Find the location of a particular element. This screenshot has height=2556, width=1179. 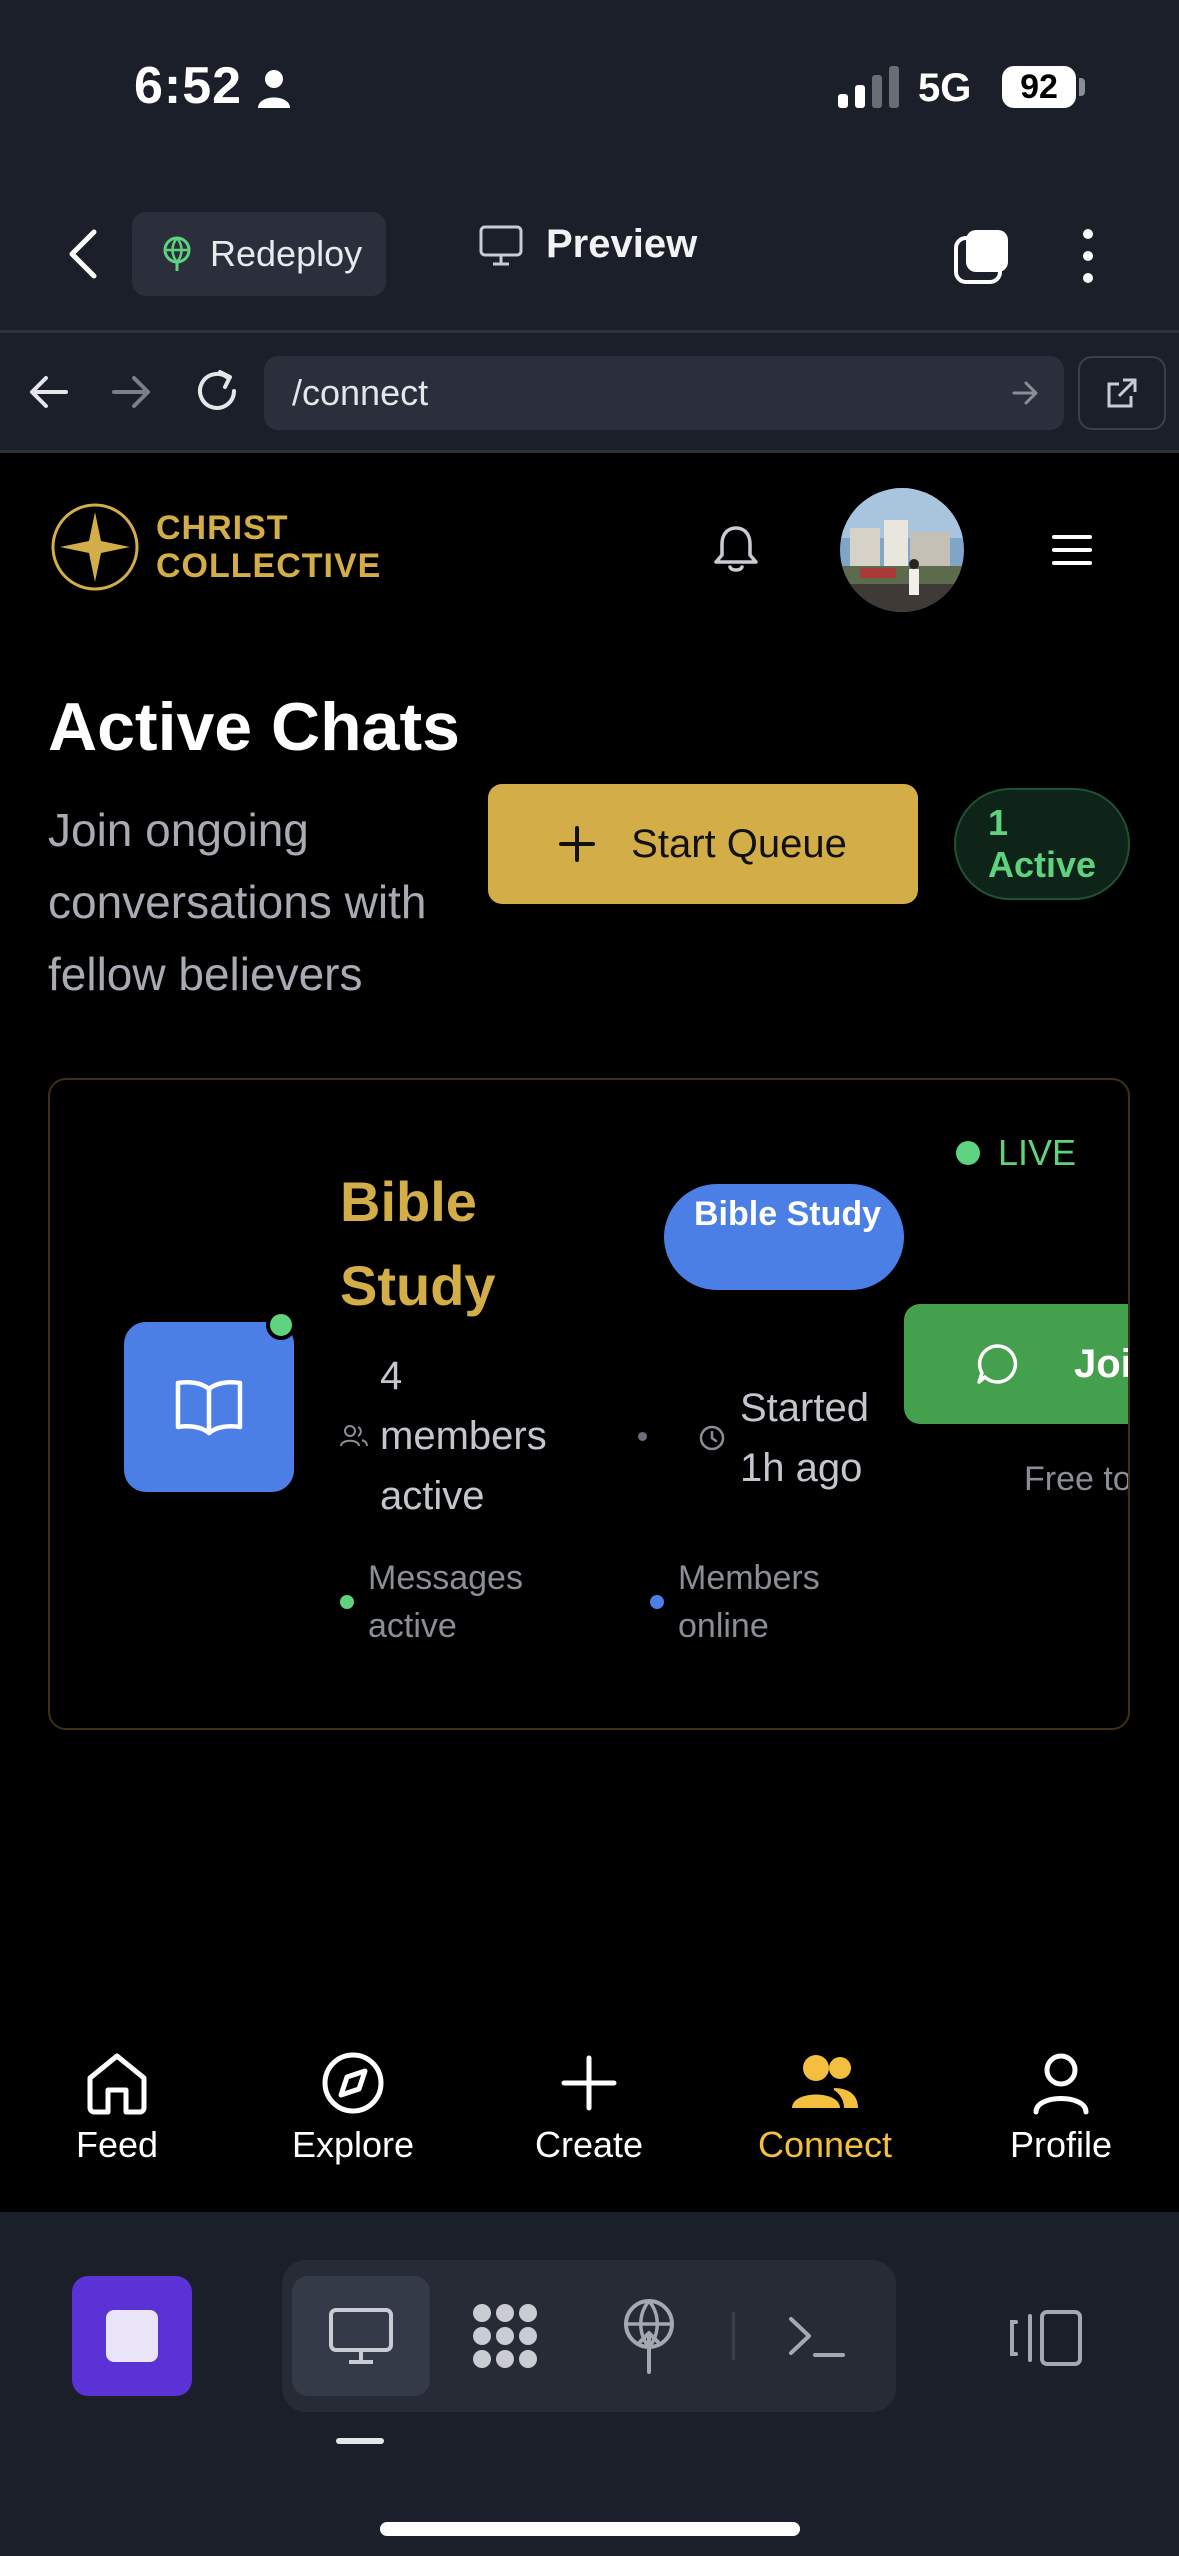

online-dot is located at coordinates (281, 1325).